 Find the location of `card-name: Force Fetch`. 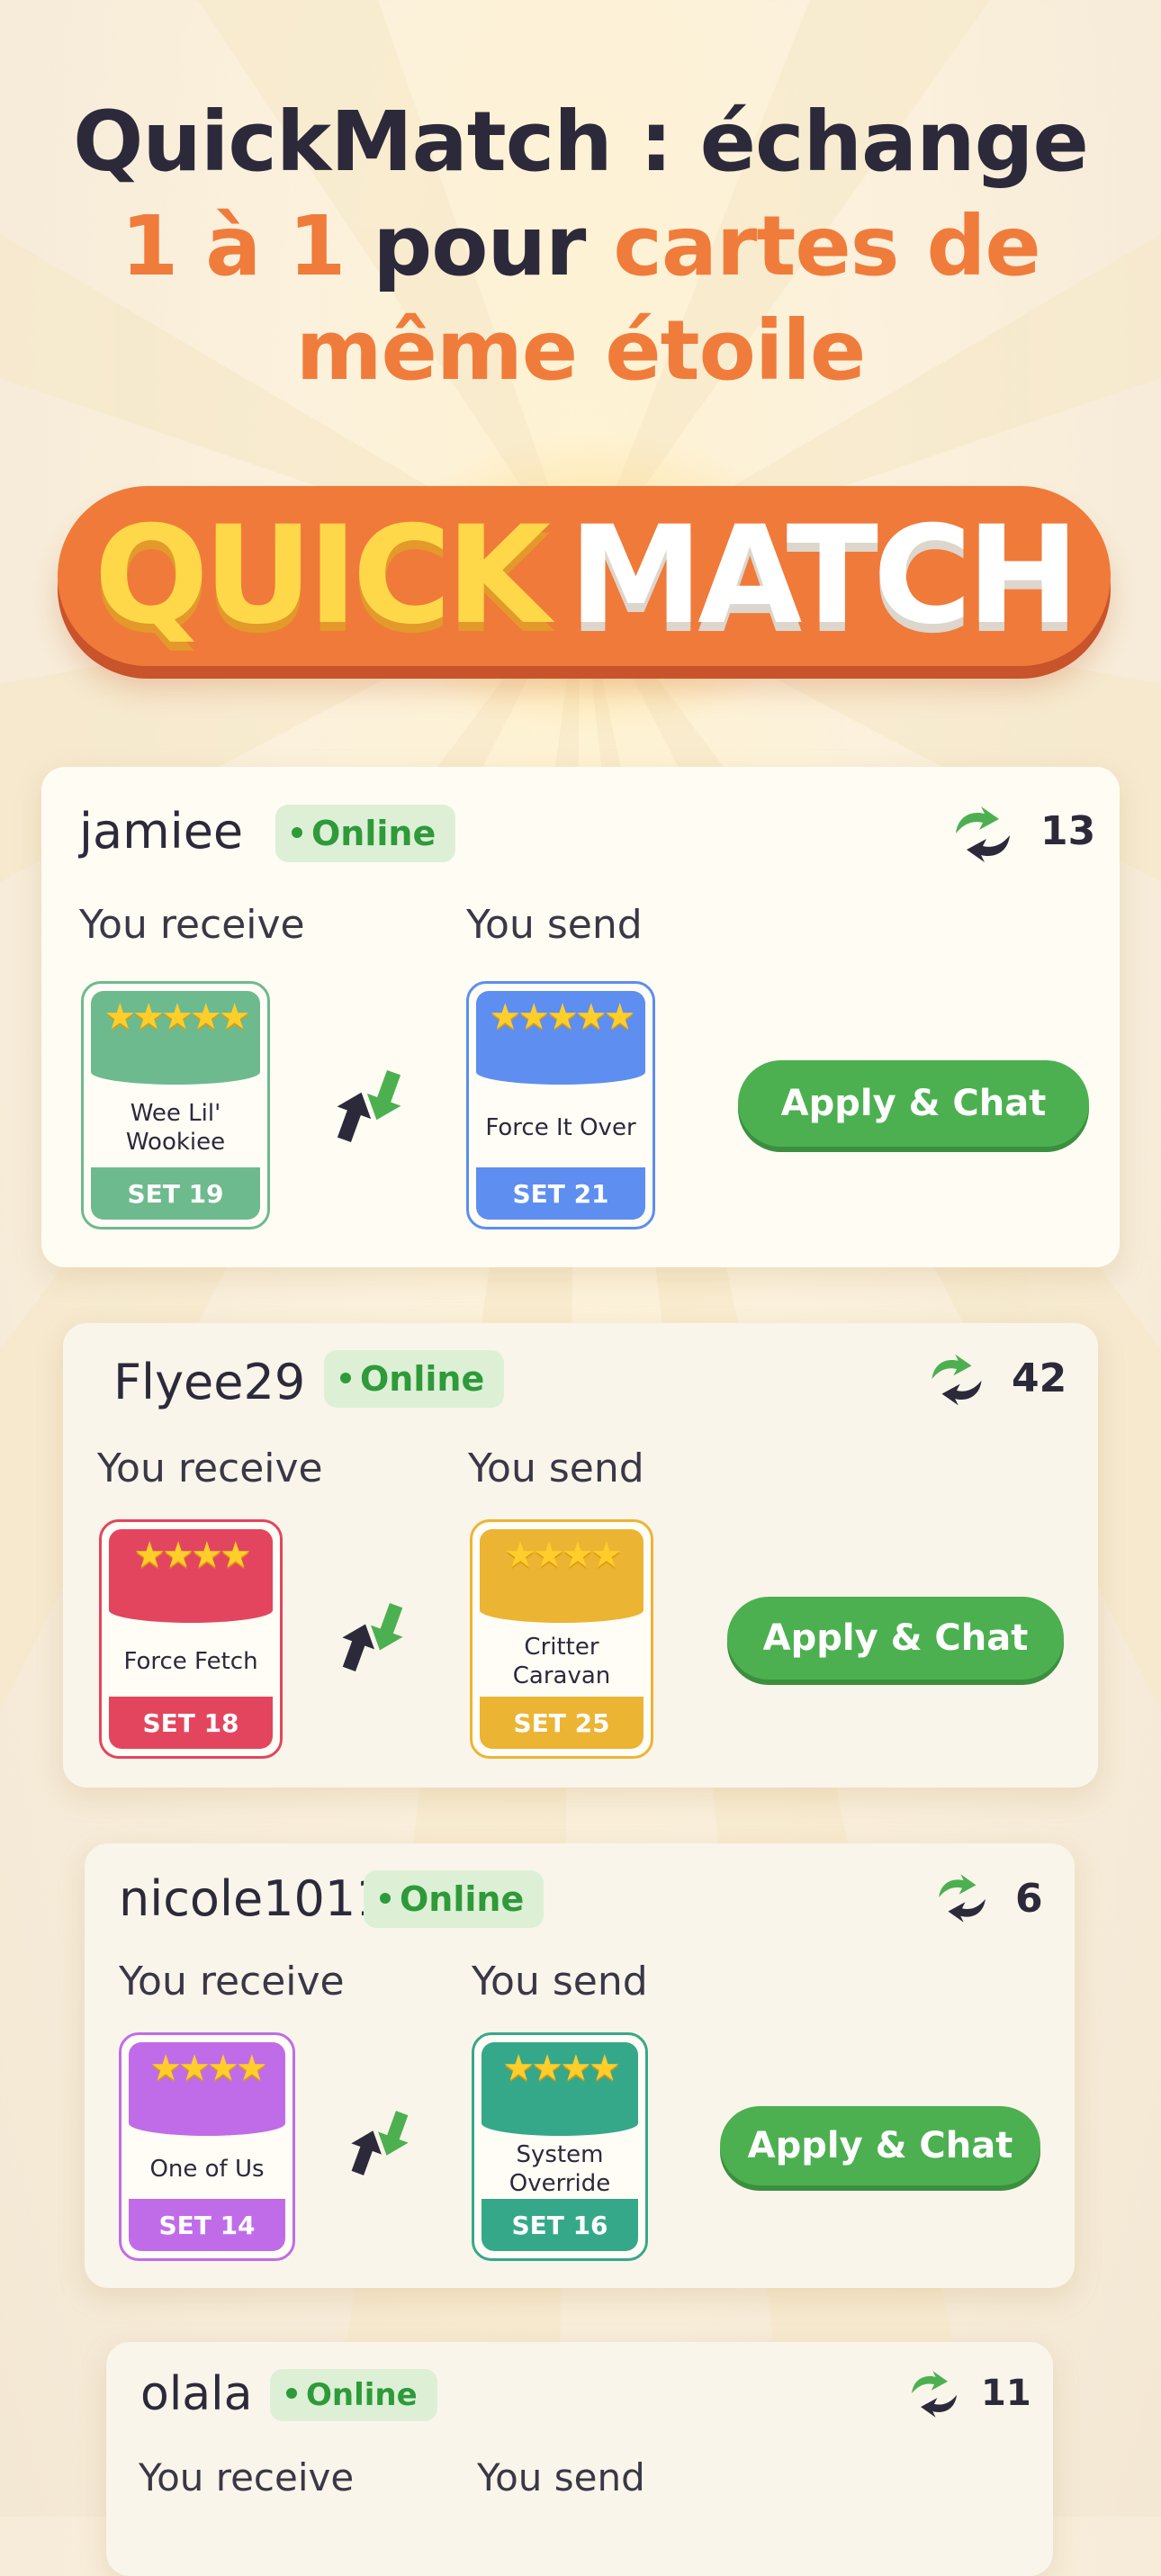

card-name: Force Fetch is located at coordinates (191, 1661).